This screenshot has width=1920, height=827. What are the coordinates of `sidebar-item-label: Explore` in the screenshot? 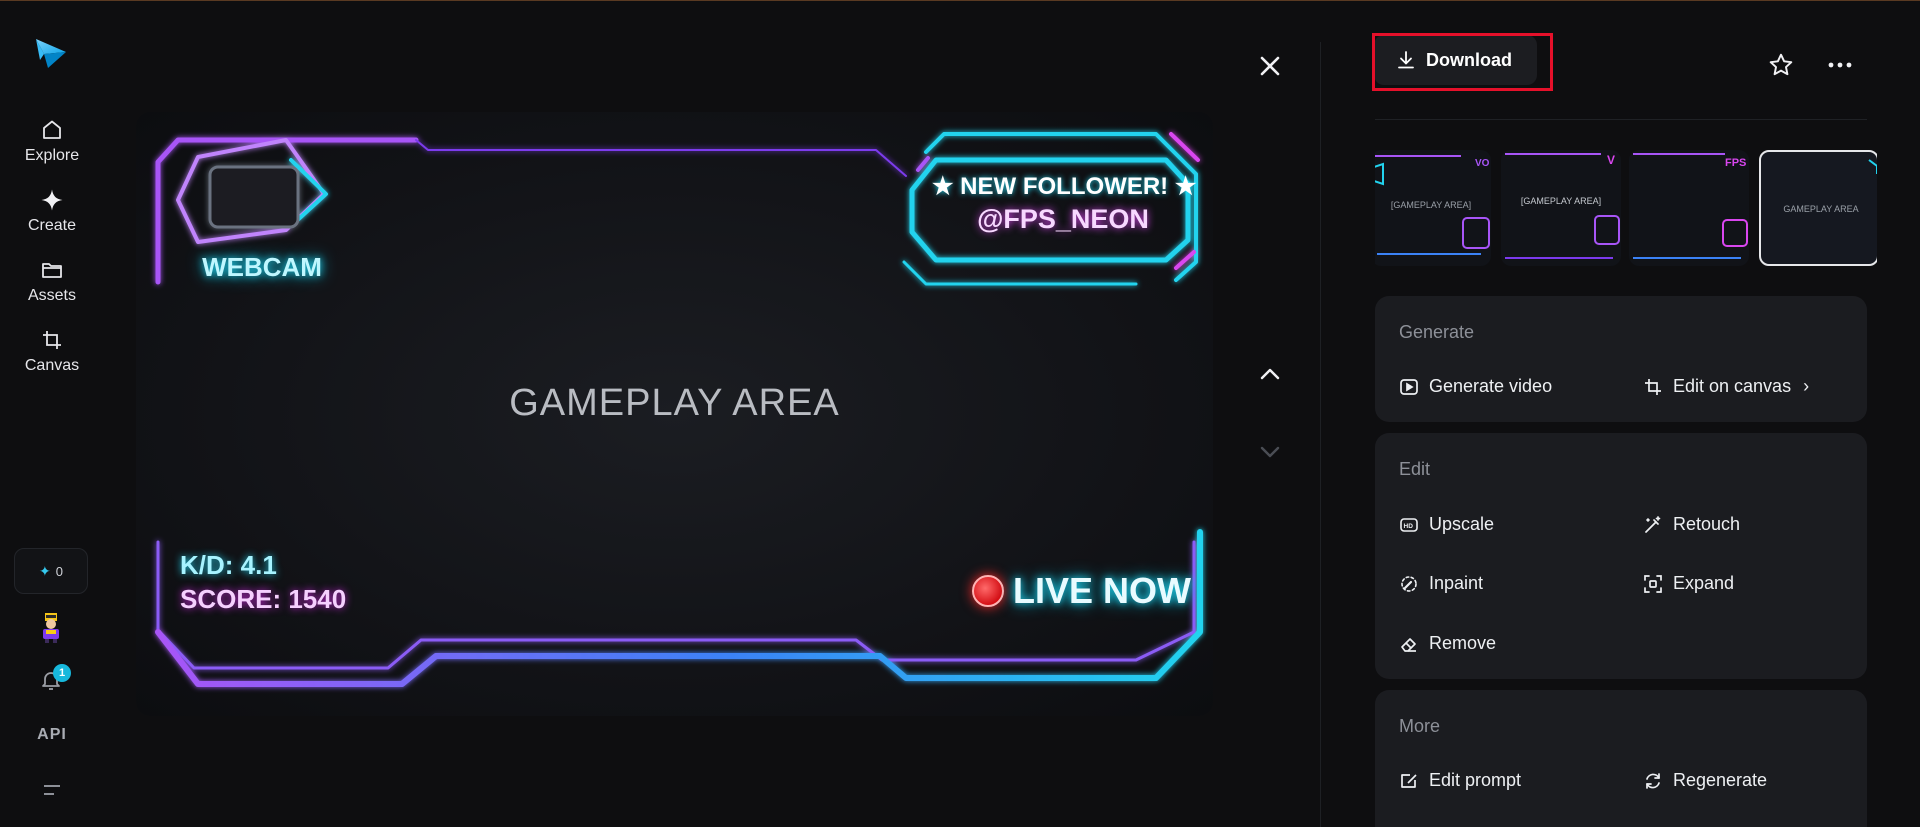 It's located at (52, 155).